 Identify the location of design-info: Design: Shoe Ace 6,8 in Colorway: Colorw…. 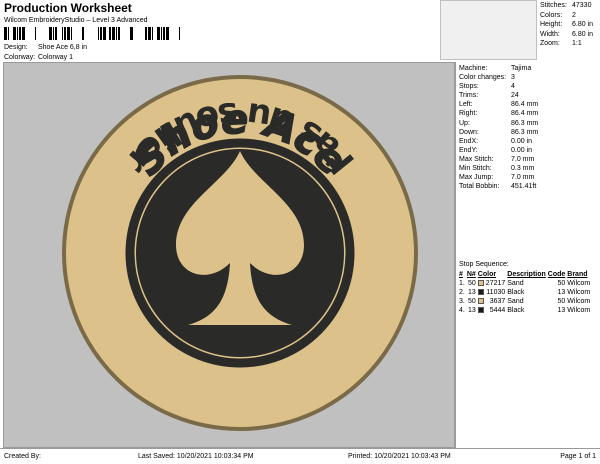
(45, 53).